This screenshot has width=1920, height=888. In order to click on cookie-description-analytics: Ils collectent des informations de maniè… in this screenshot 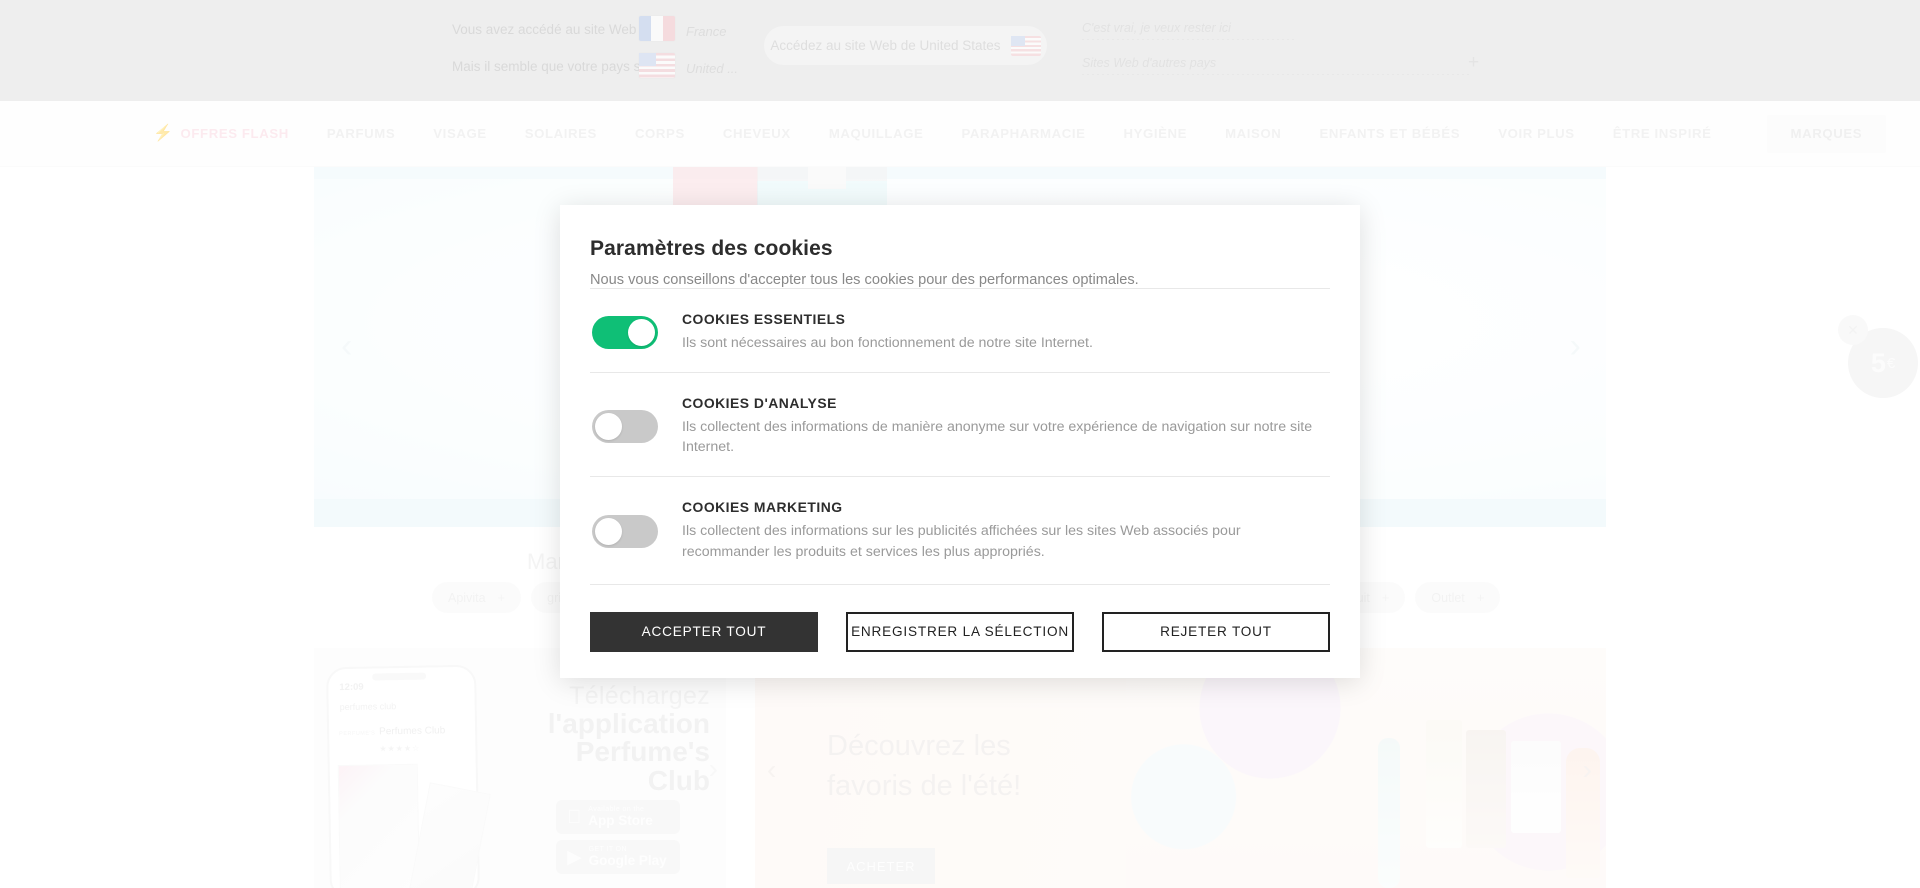, I will do `click(997, 437)`.